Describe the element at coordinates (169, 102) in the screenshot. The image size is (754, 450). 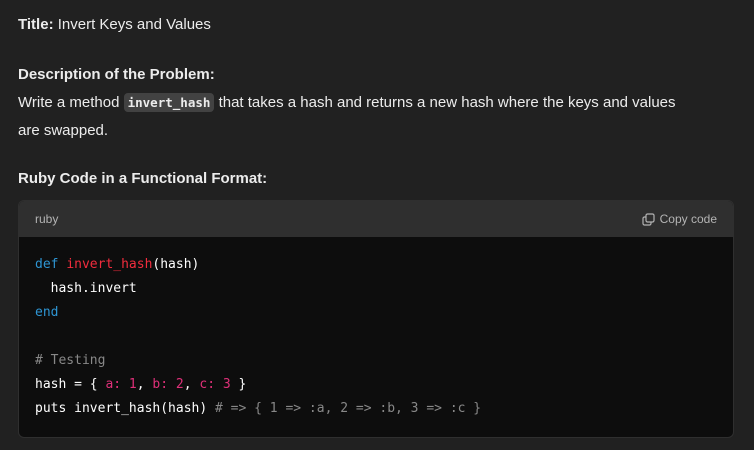
I see `inline-code: invert_hash` at that location.